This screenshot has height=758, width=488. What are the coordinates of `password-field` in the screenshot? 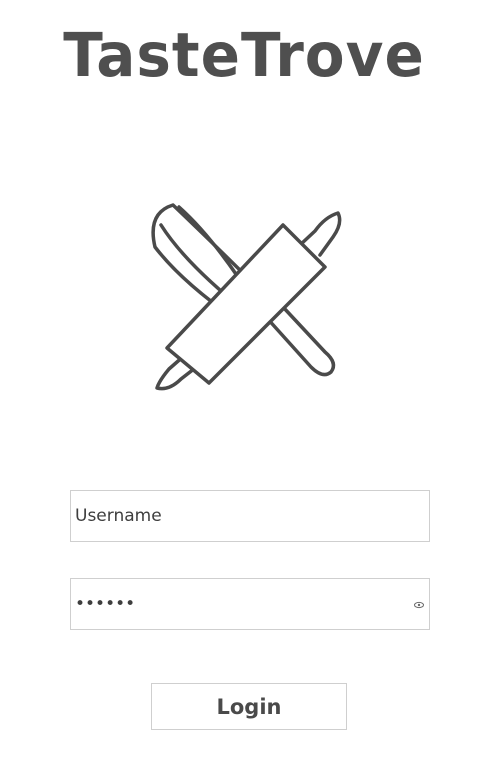 It's located at (250, 604).